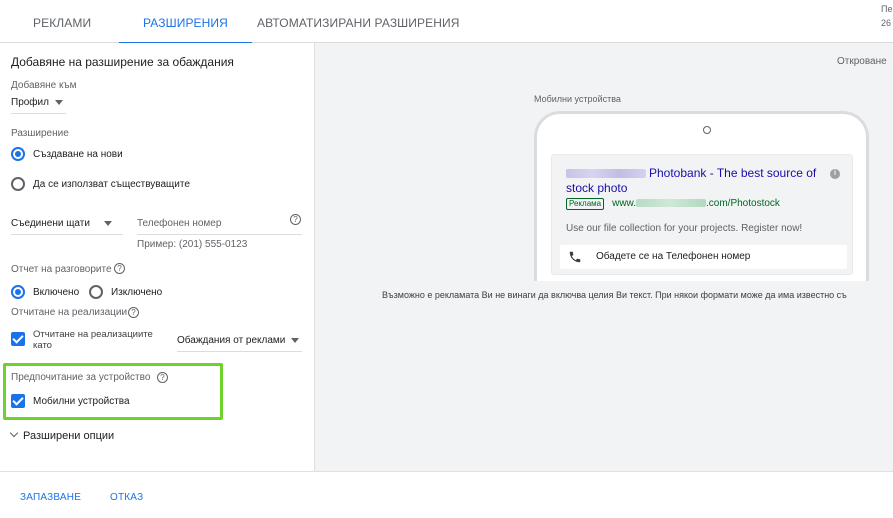 The image size is (893, 518). Describe the element at coordinates (122, 62) in the screenshot. I see `form-title: Добавяне на разширение за обаждания` at that location.